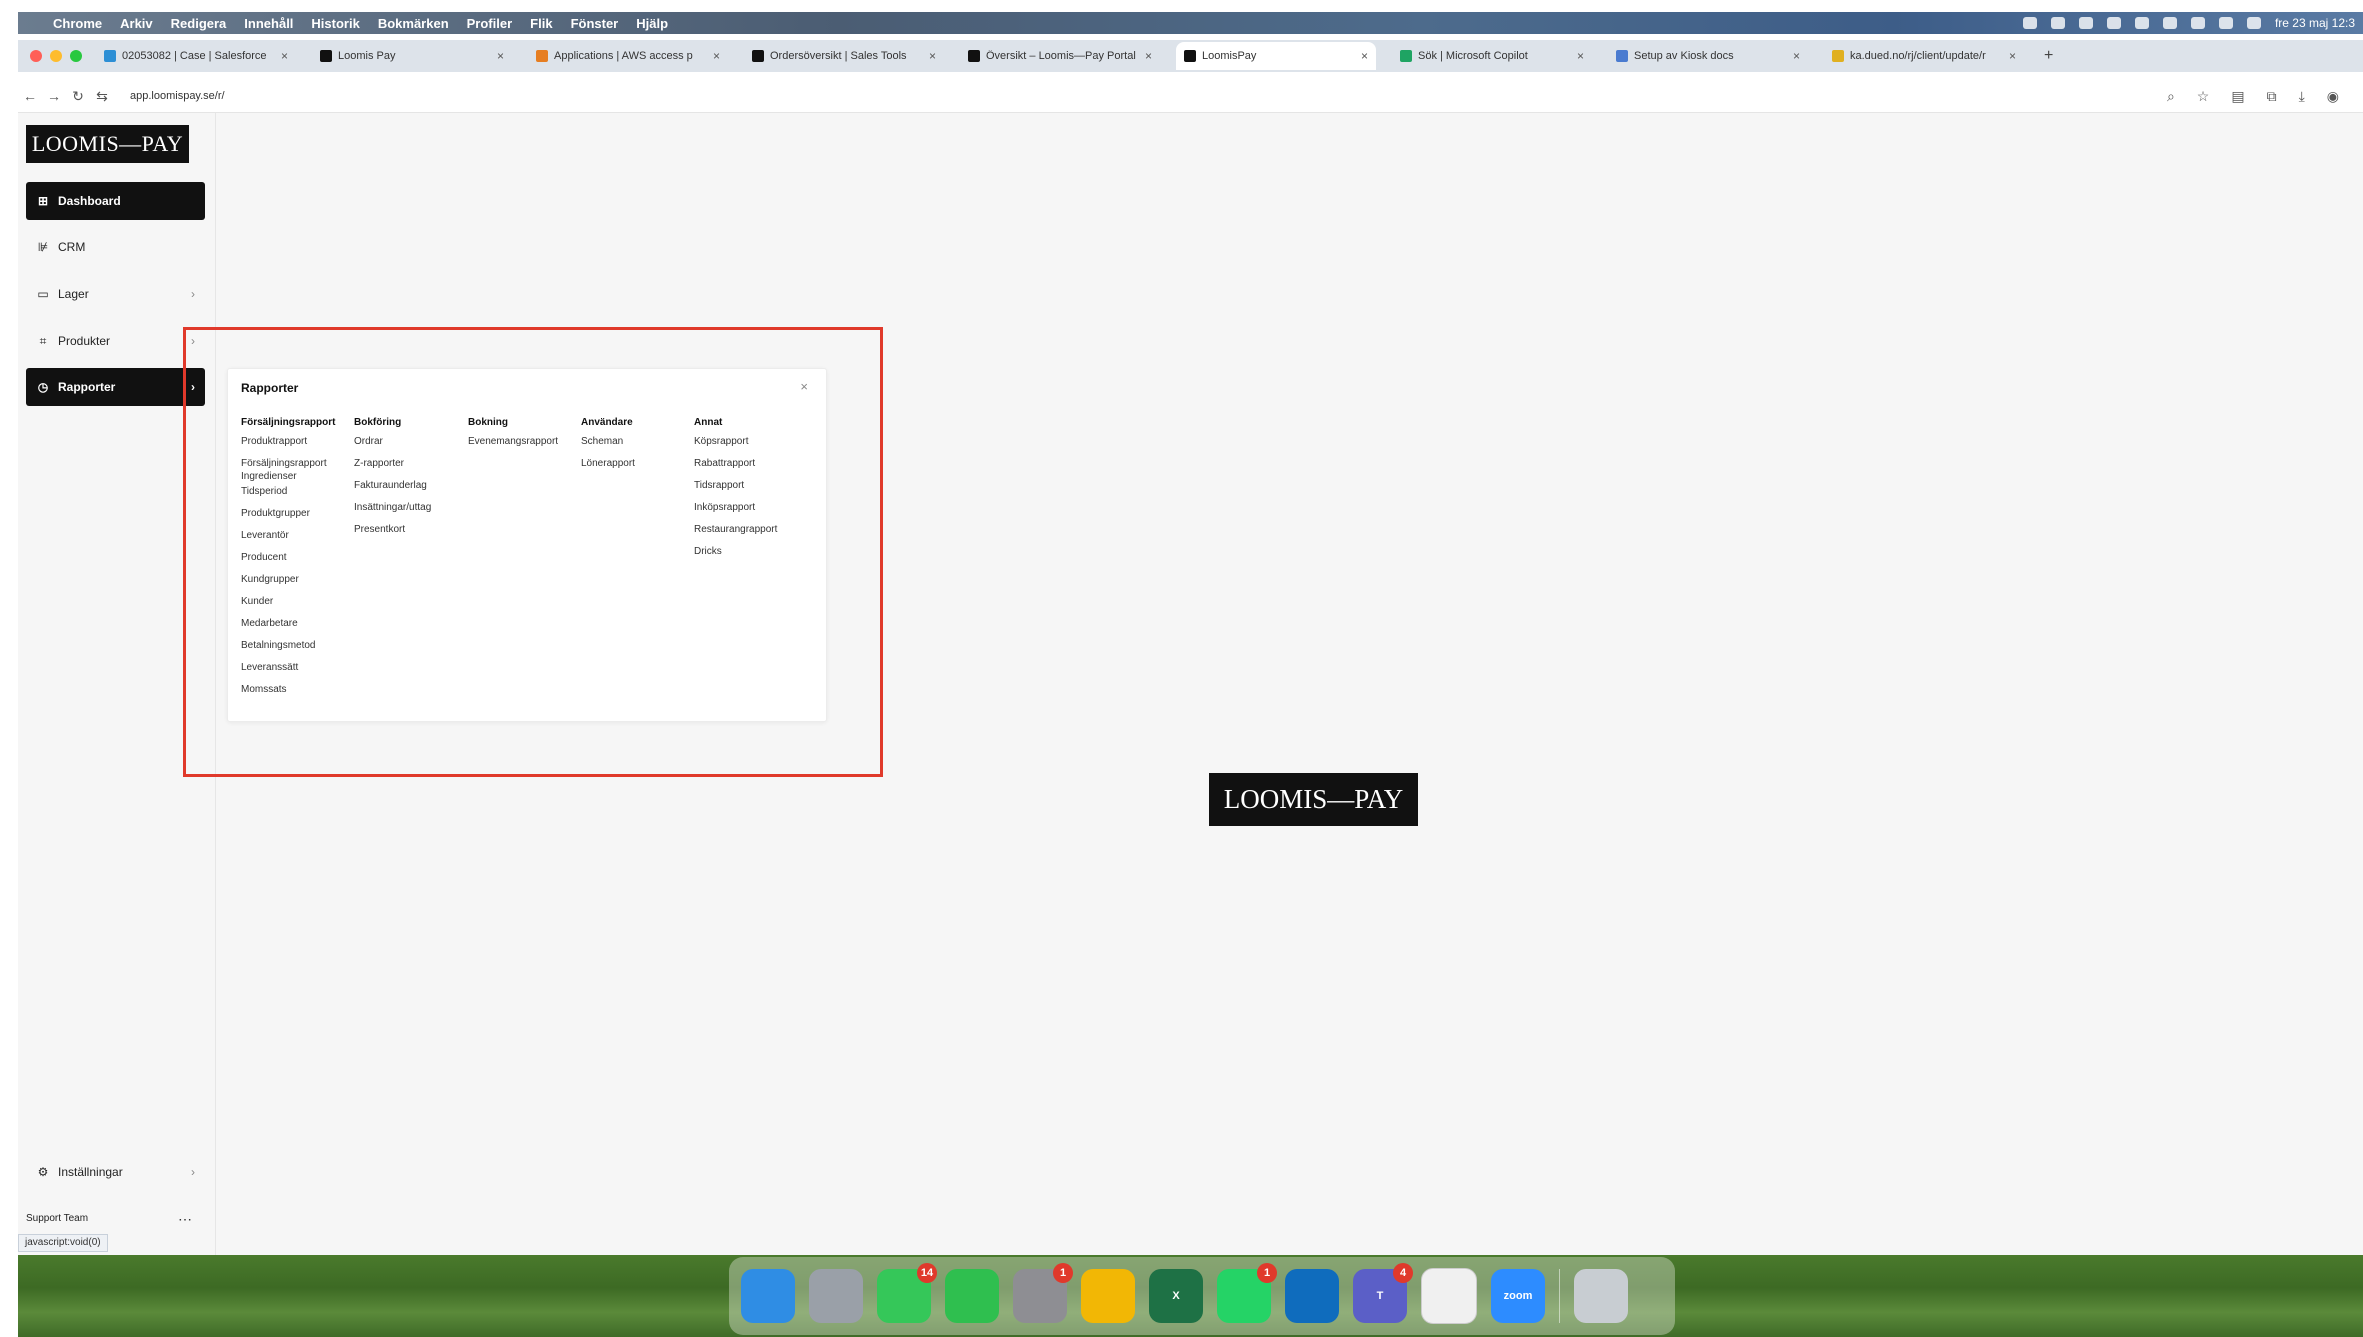 The image size is (2363, 1337). I want to click on cloud-icon, so click(2057, 23).